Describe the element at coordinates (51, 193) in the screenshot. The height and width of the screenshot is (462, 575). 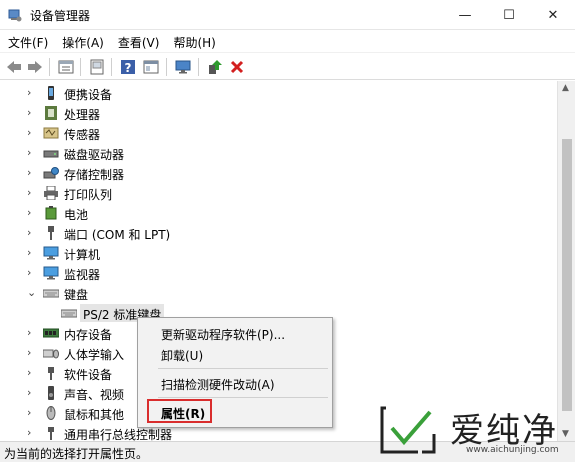
I see `printer-icon` at that location.